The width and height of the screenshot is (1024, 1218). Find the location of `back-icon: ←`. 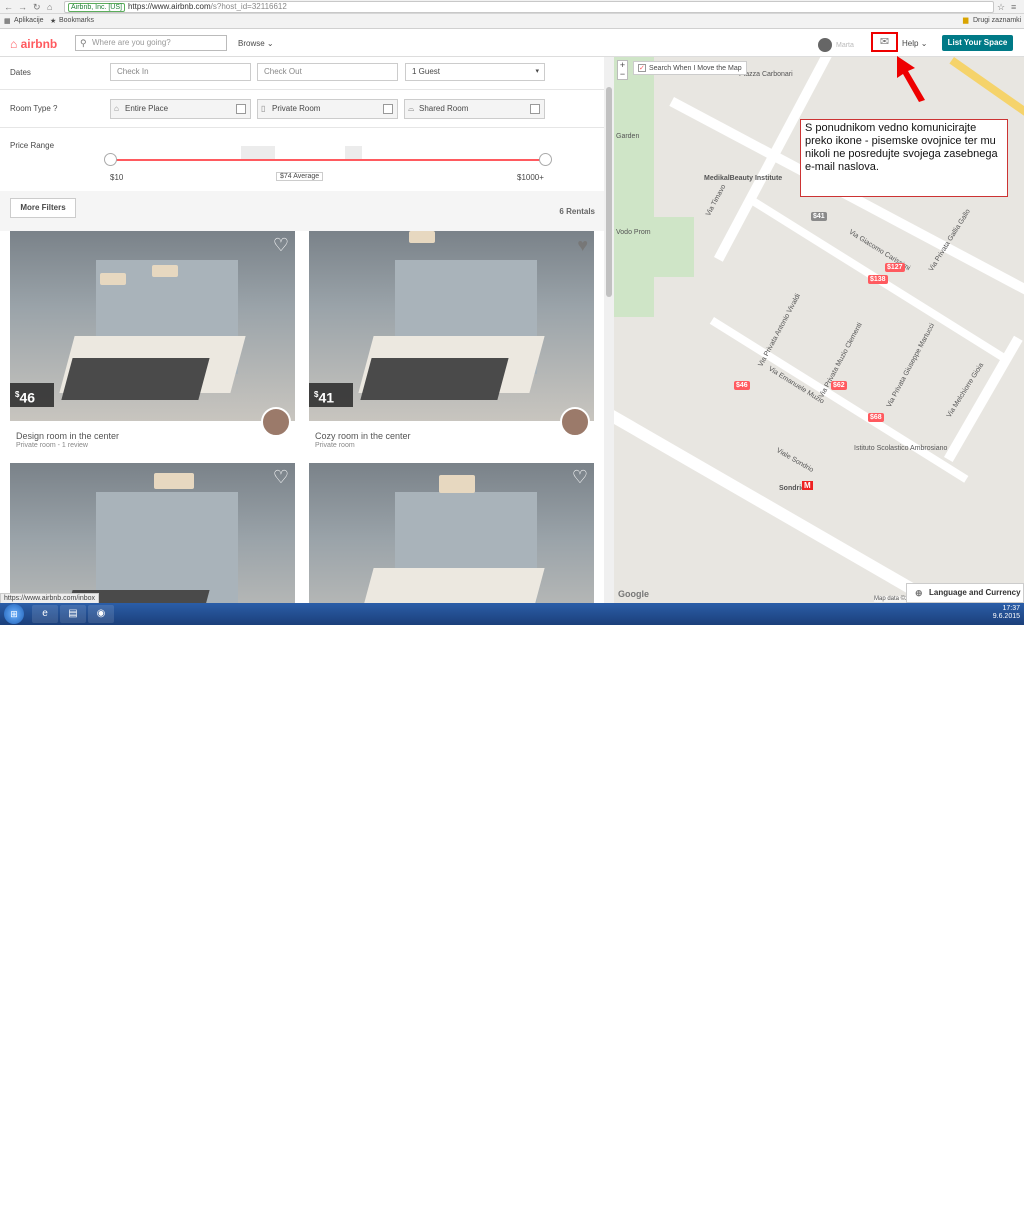

back-icon: ← is located at coordinates (8, 7).